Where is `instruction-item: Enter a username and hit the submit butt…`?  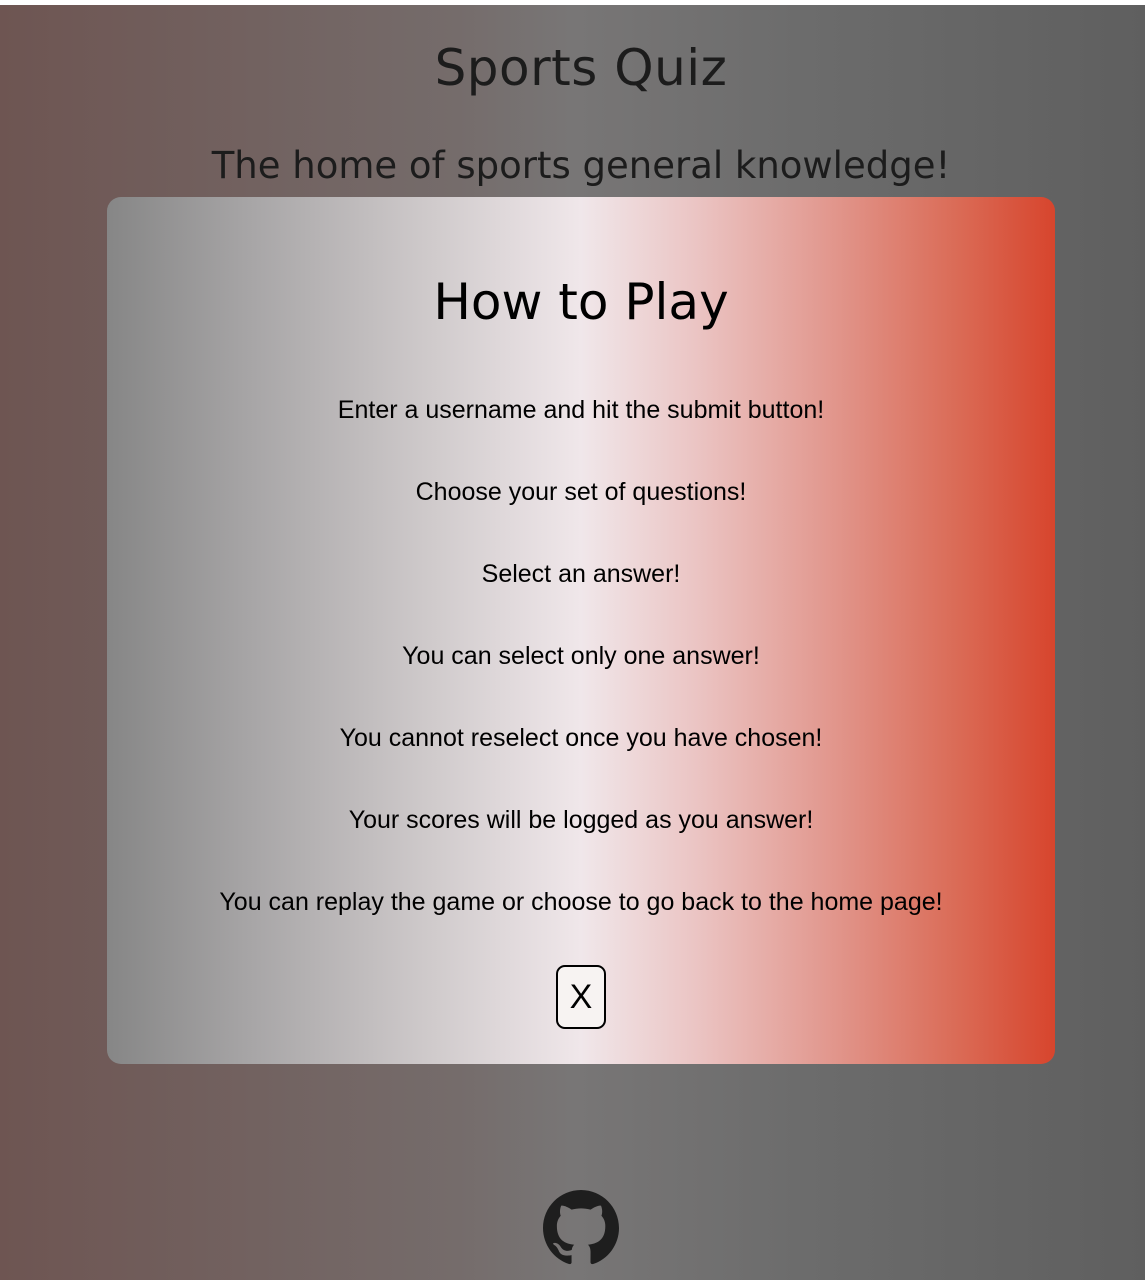 instruction-item: Enter a username and hit the submit butt… is located at coordinates (581, 410).